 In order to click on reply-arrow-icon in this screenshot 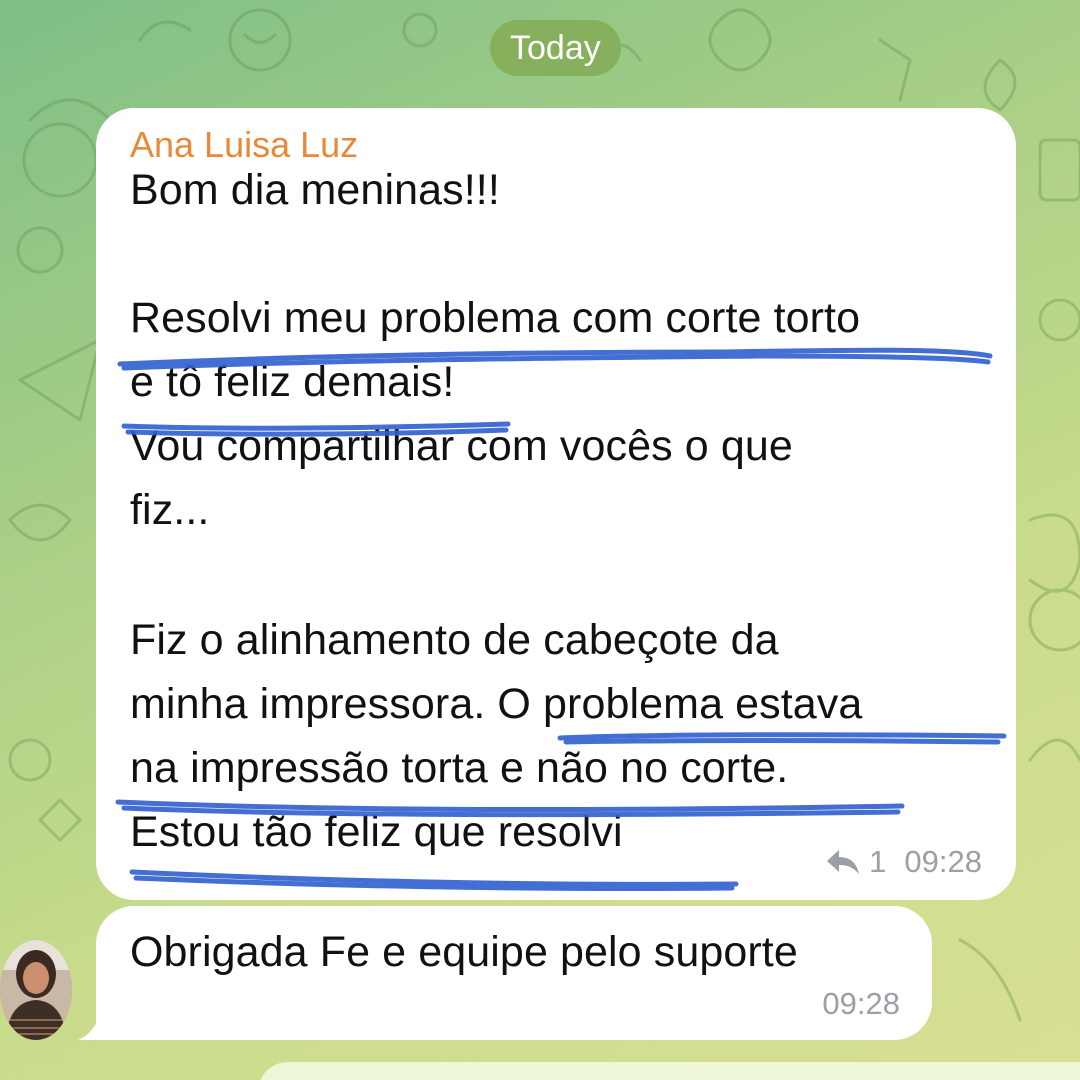, I will do `click(843, 862)`.